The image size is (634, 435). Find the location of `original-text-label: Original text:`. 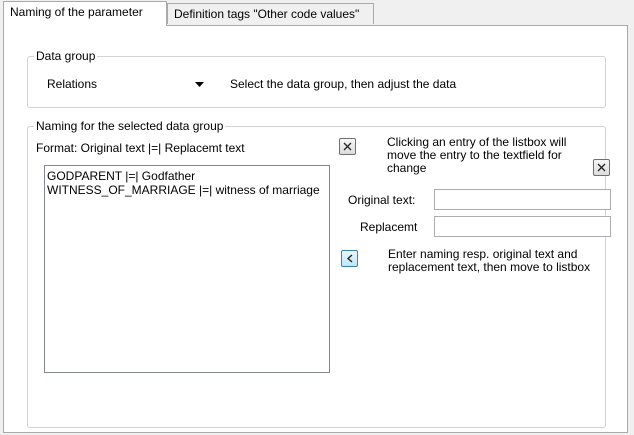

original-text-label: Original text: is located at coordinates (382, 200).